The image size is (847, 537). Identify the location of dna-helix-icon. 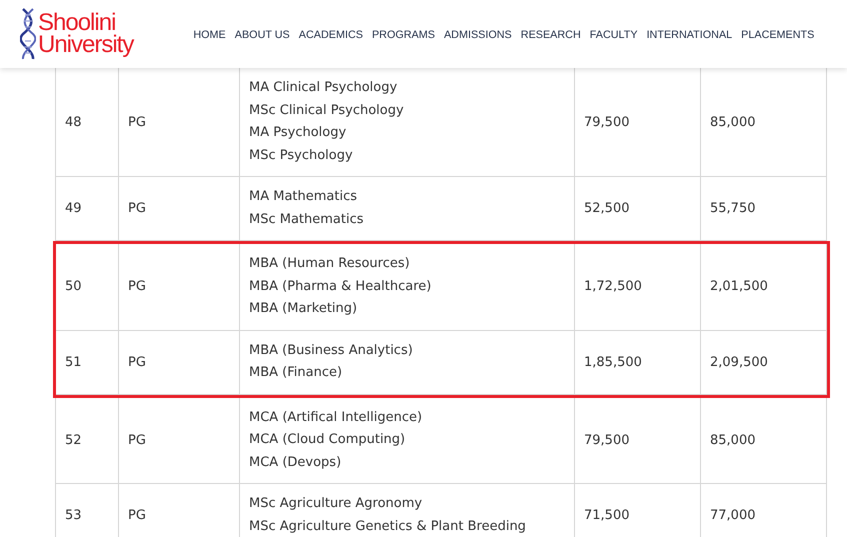
(28, 34).